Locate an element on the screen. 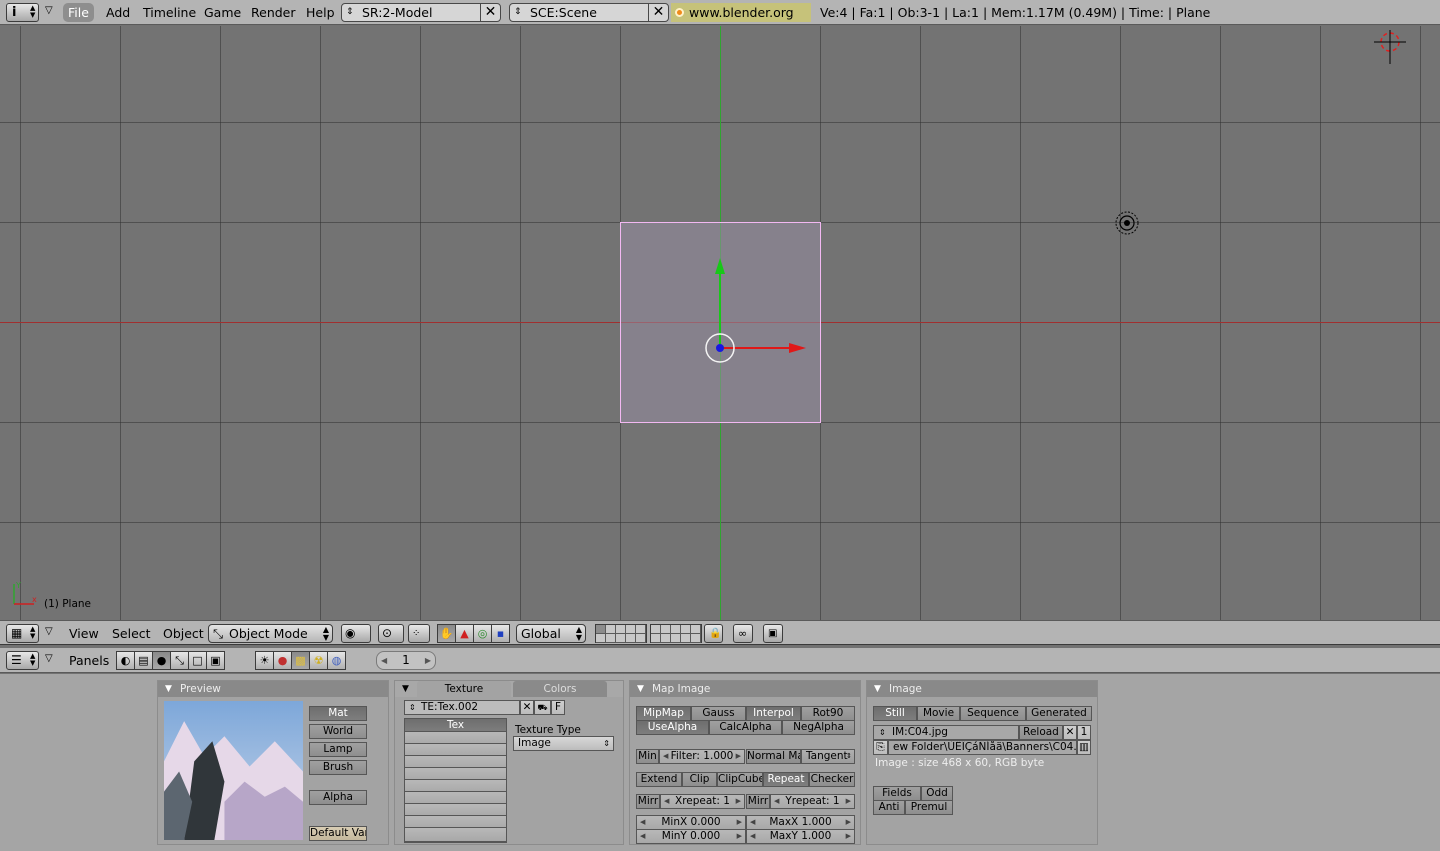 Image resolution: width=1440 pixels, height=851 pixels. panels-menu: Panels is located at coordinates (89, 660).